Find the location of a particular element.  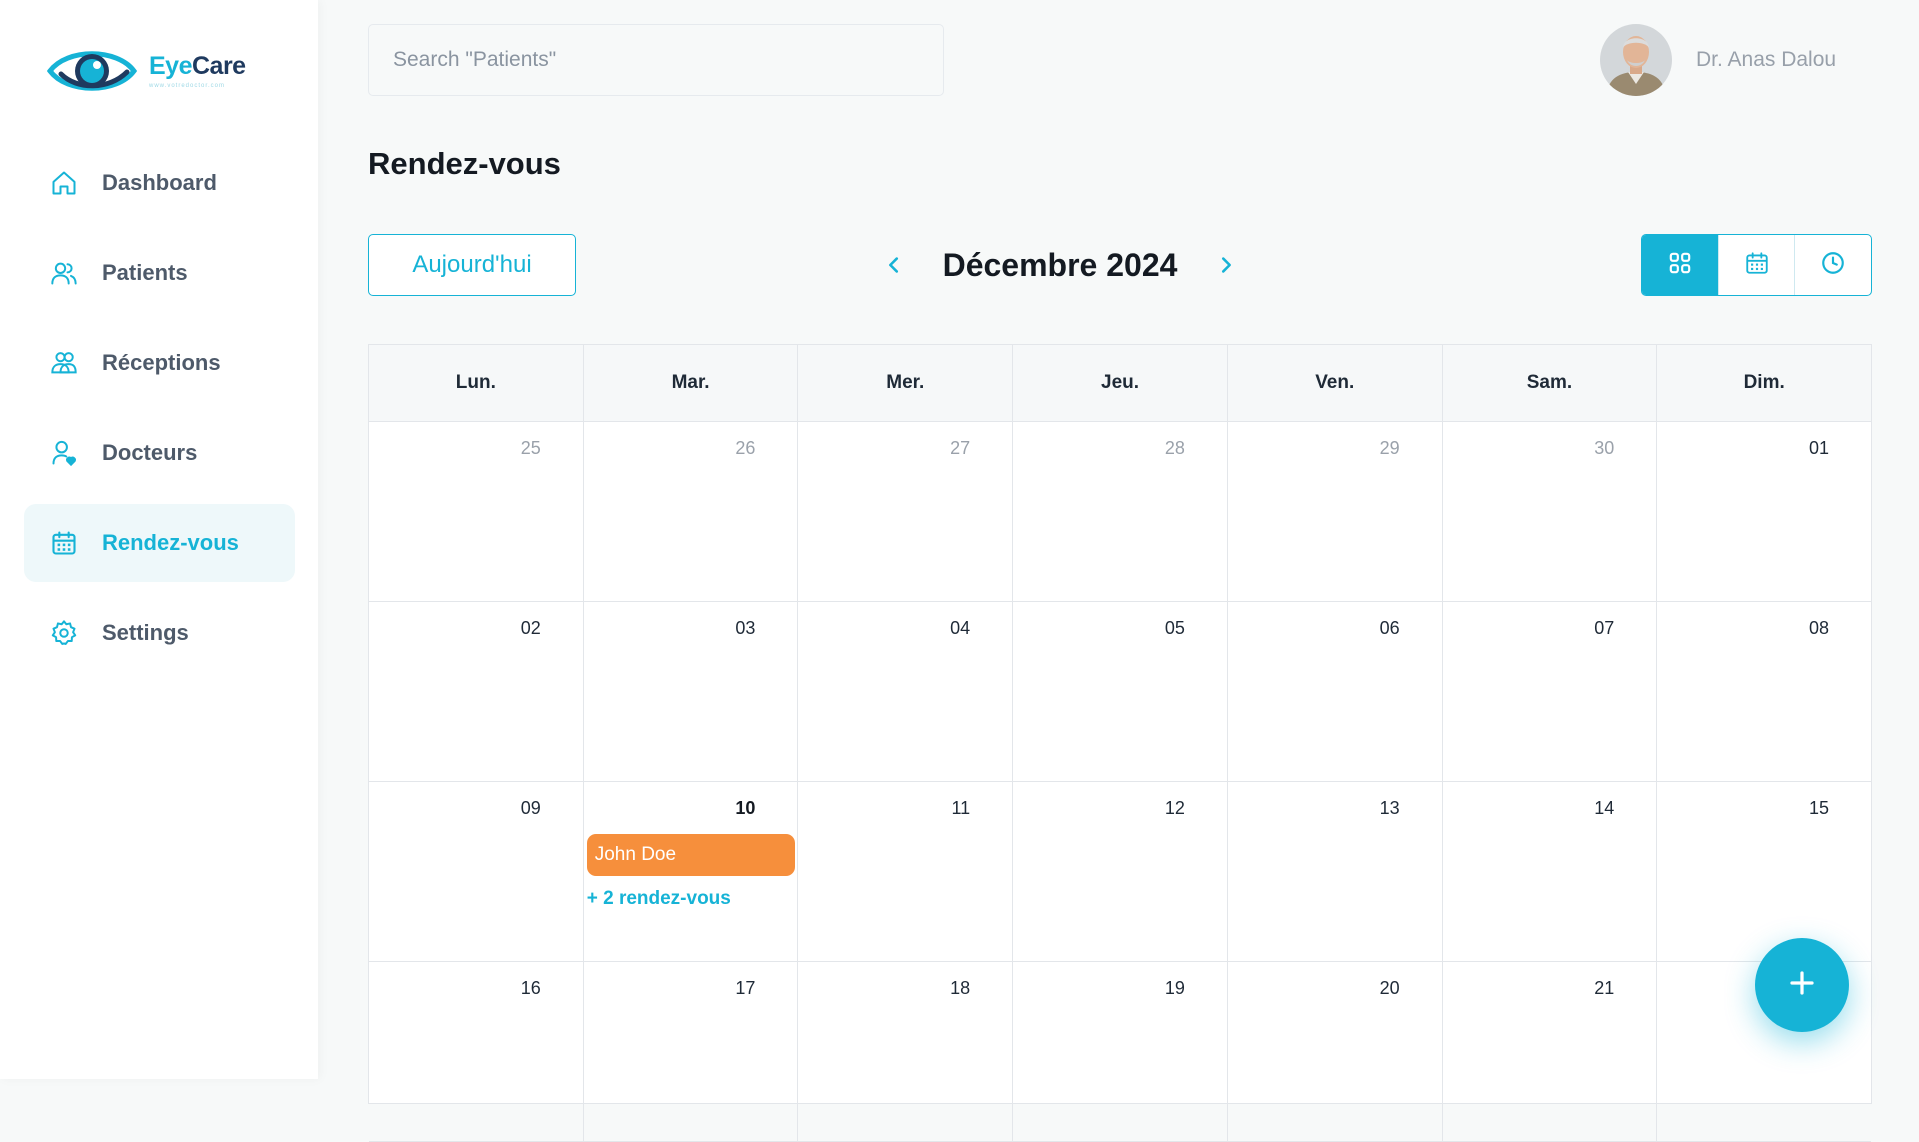

calendar-day-cell: 06 is located at coordinates (1334, 691).